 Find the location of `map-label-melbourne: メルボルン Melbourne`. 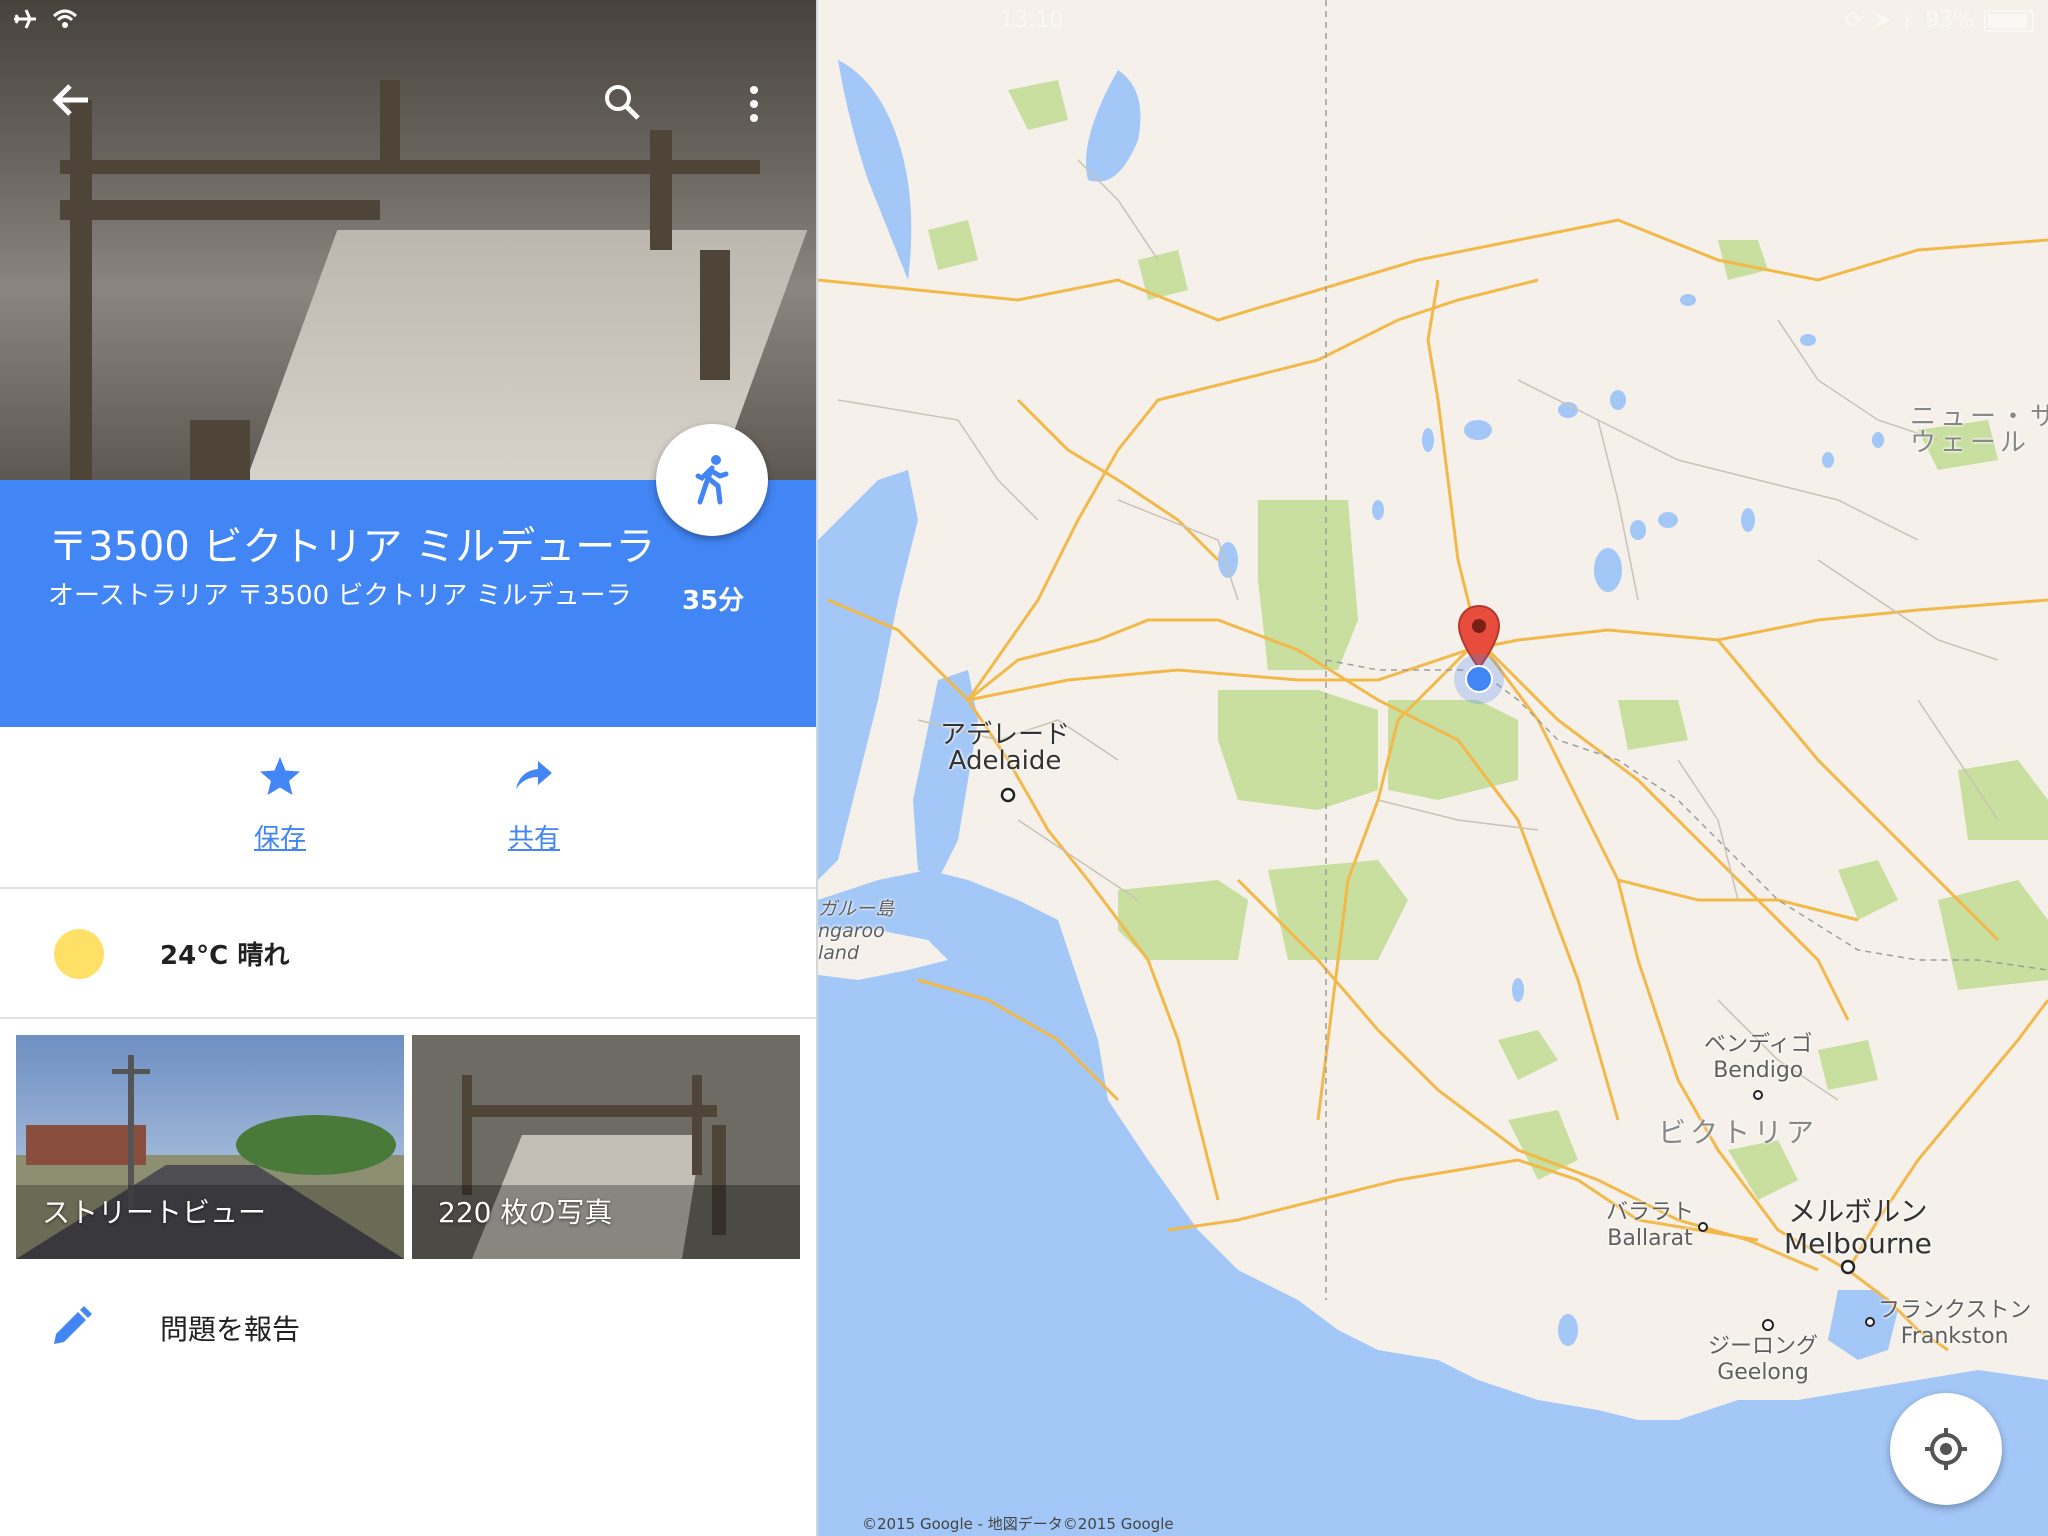

map-label-melbourne: メルボルン Melbourne is located at coordinates (1858, 1227).